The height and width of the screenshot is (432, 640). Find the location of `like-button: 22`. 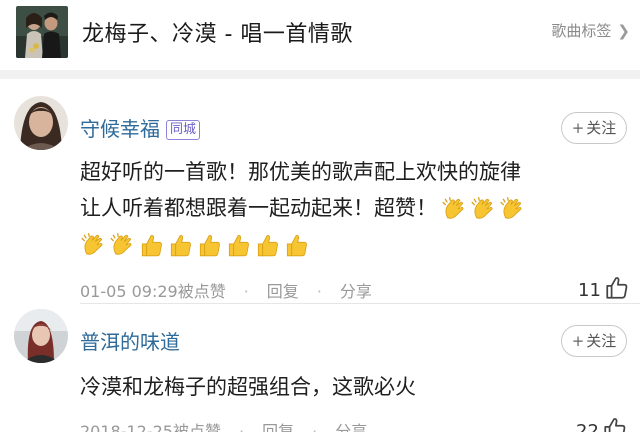

like-button: 22 is located at coordinates (602, 424).